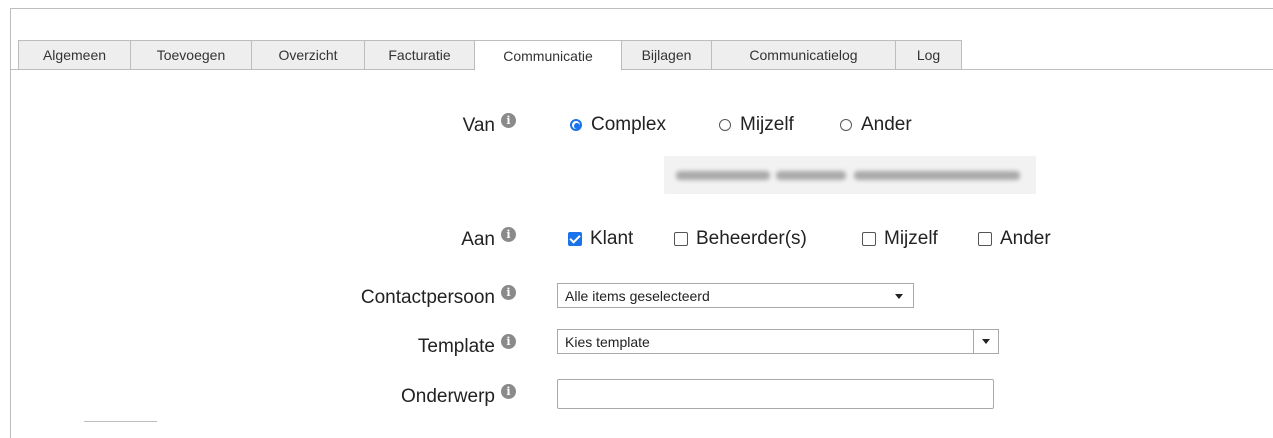 The width and height of the screenshot is (1273, 438). I want to click on contactpersoon-label-row: Contactpersoon i, so click(438, 298).